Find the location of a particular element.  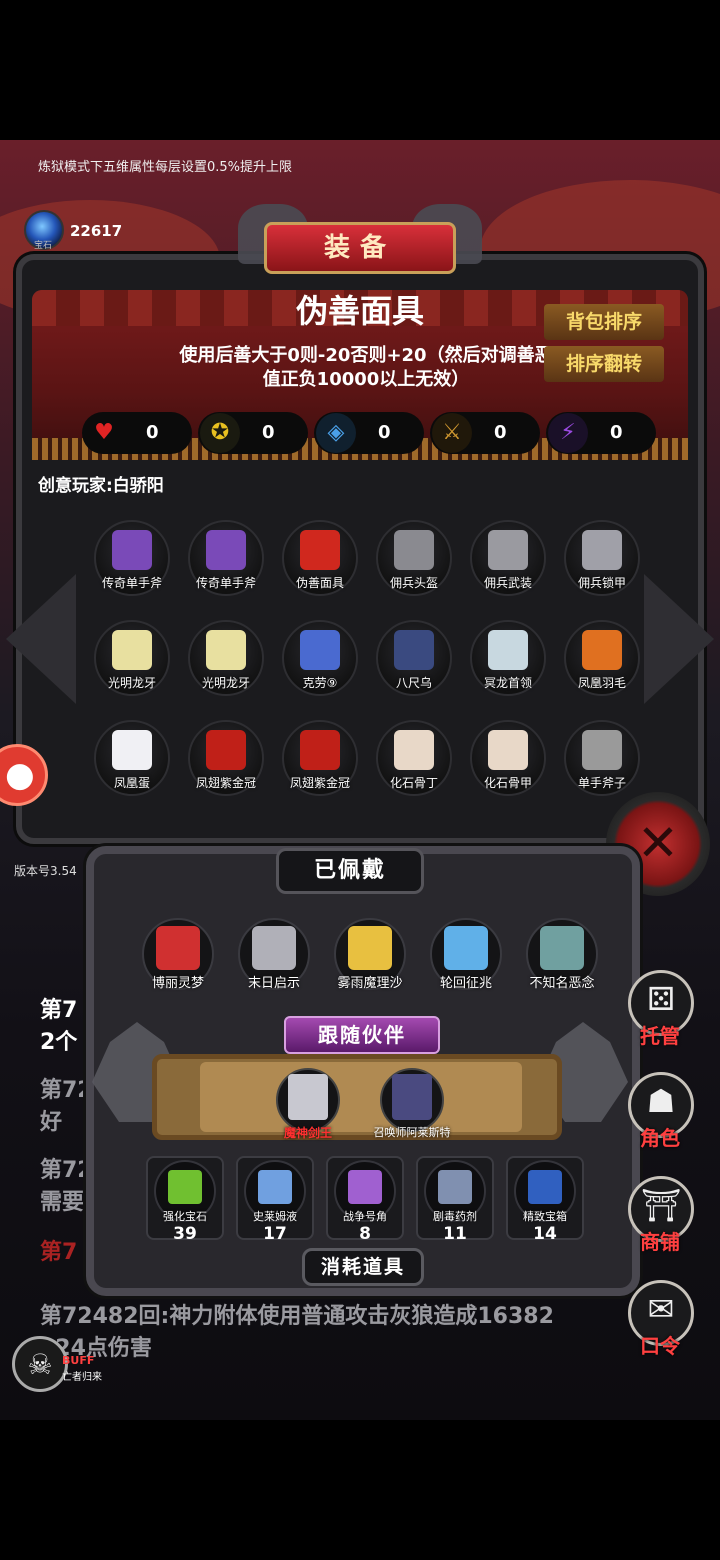

worn-label: 末日启示 is located at coordinates (273, 983).